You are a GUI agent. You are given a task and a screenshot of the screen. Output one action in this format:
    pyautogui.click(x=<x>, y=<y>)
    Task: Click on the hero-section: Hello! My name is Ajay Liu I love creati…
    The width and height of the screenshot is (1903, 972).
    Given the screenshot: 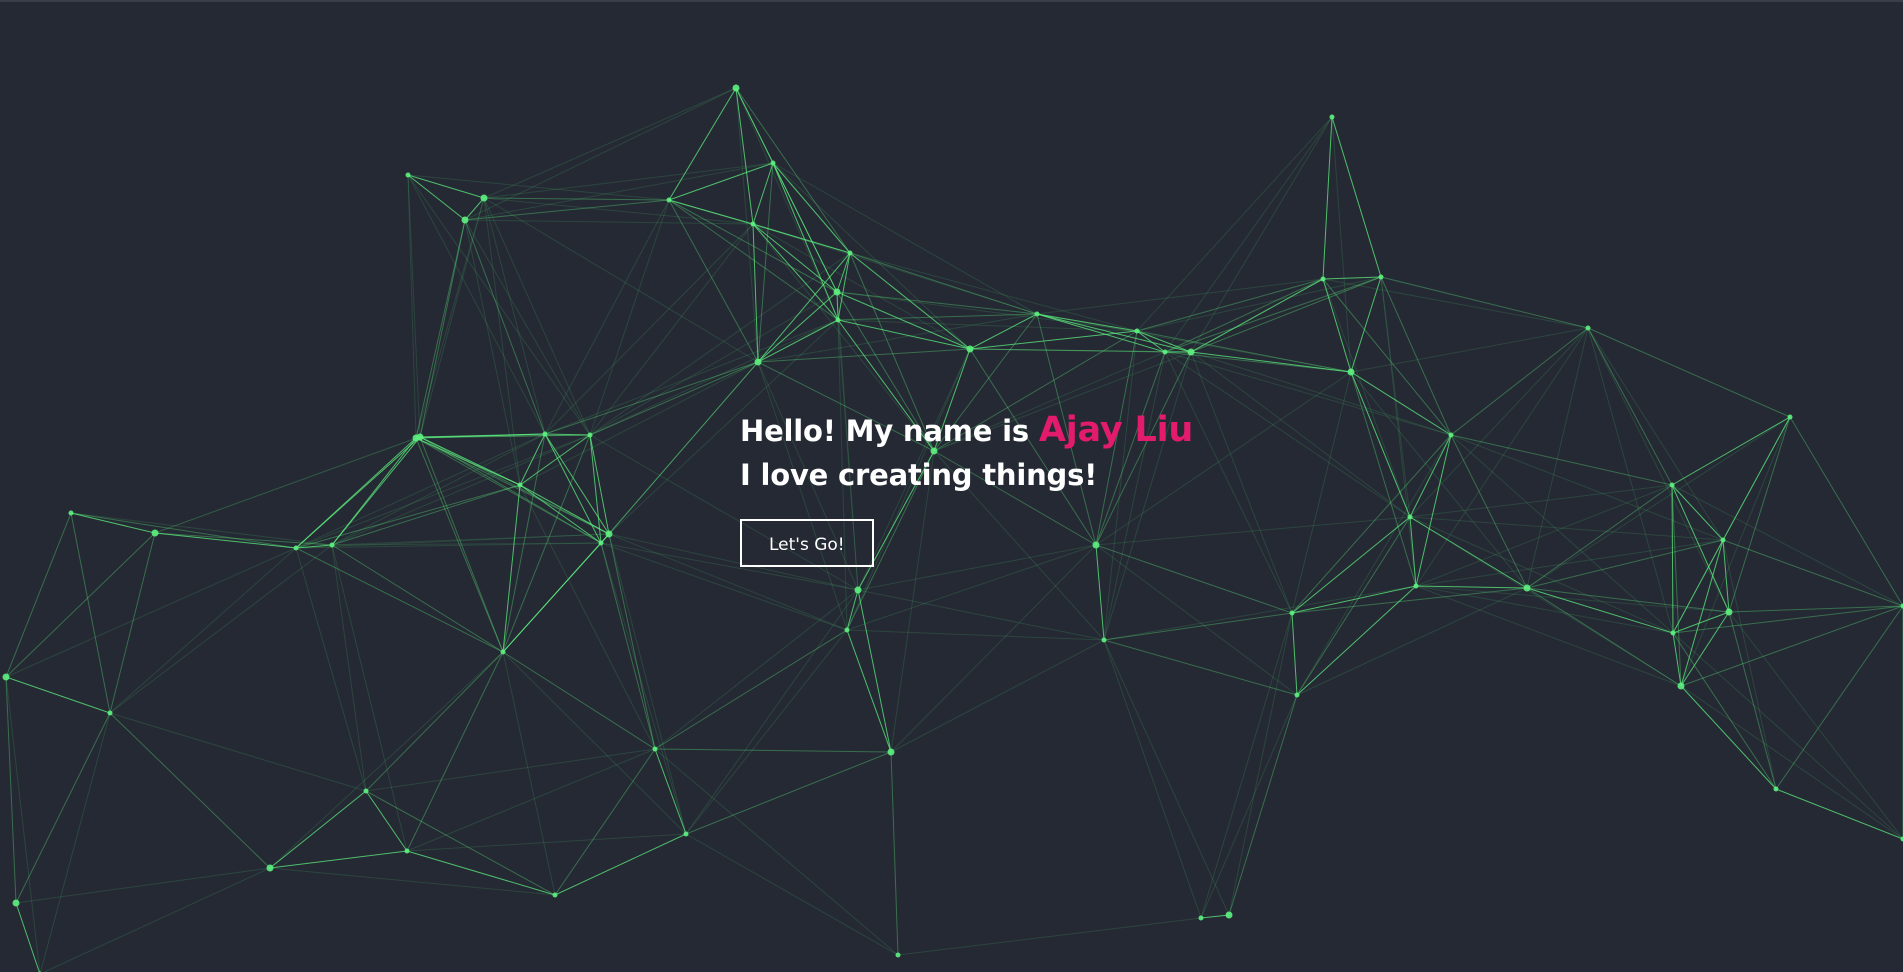 What is the action you would take?
    pyautogui.click(x=1060, y=487)
    